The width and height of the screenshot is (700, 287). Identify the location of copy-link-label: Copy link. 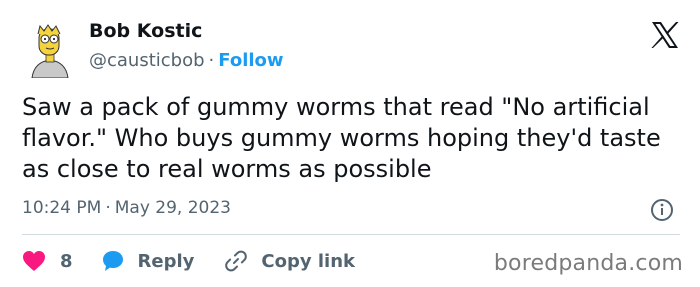
(308, 261).